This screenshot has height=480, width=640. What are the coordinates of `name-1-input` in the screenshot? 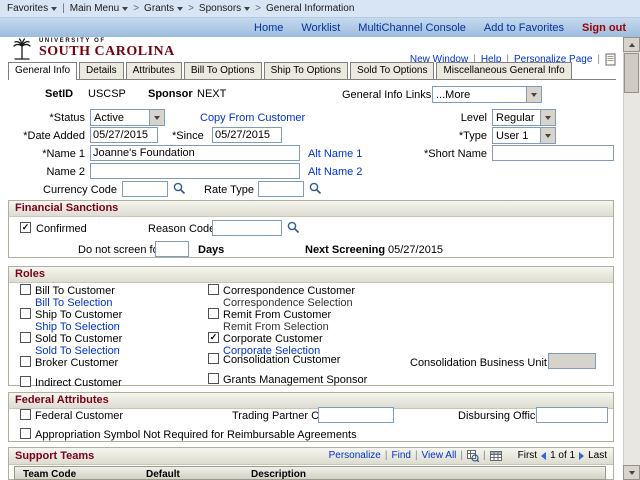 It's located at (195, 153).